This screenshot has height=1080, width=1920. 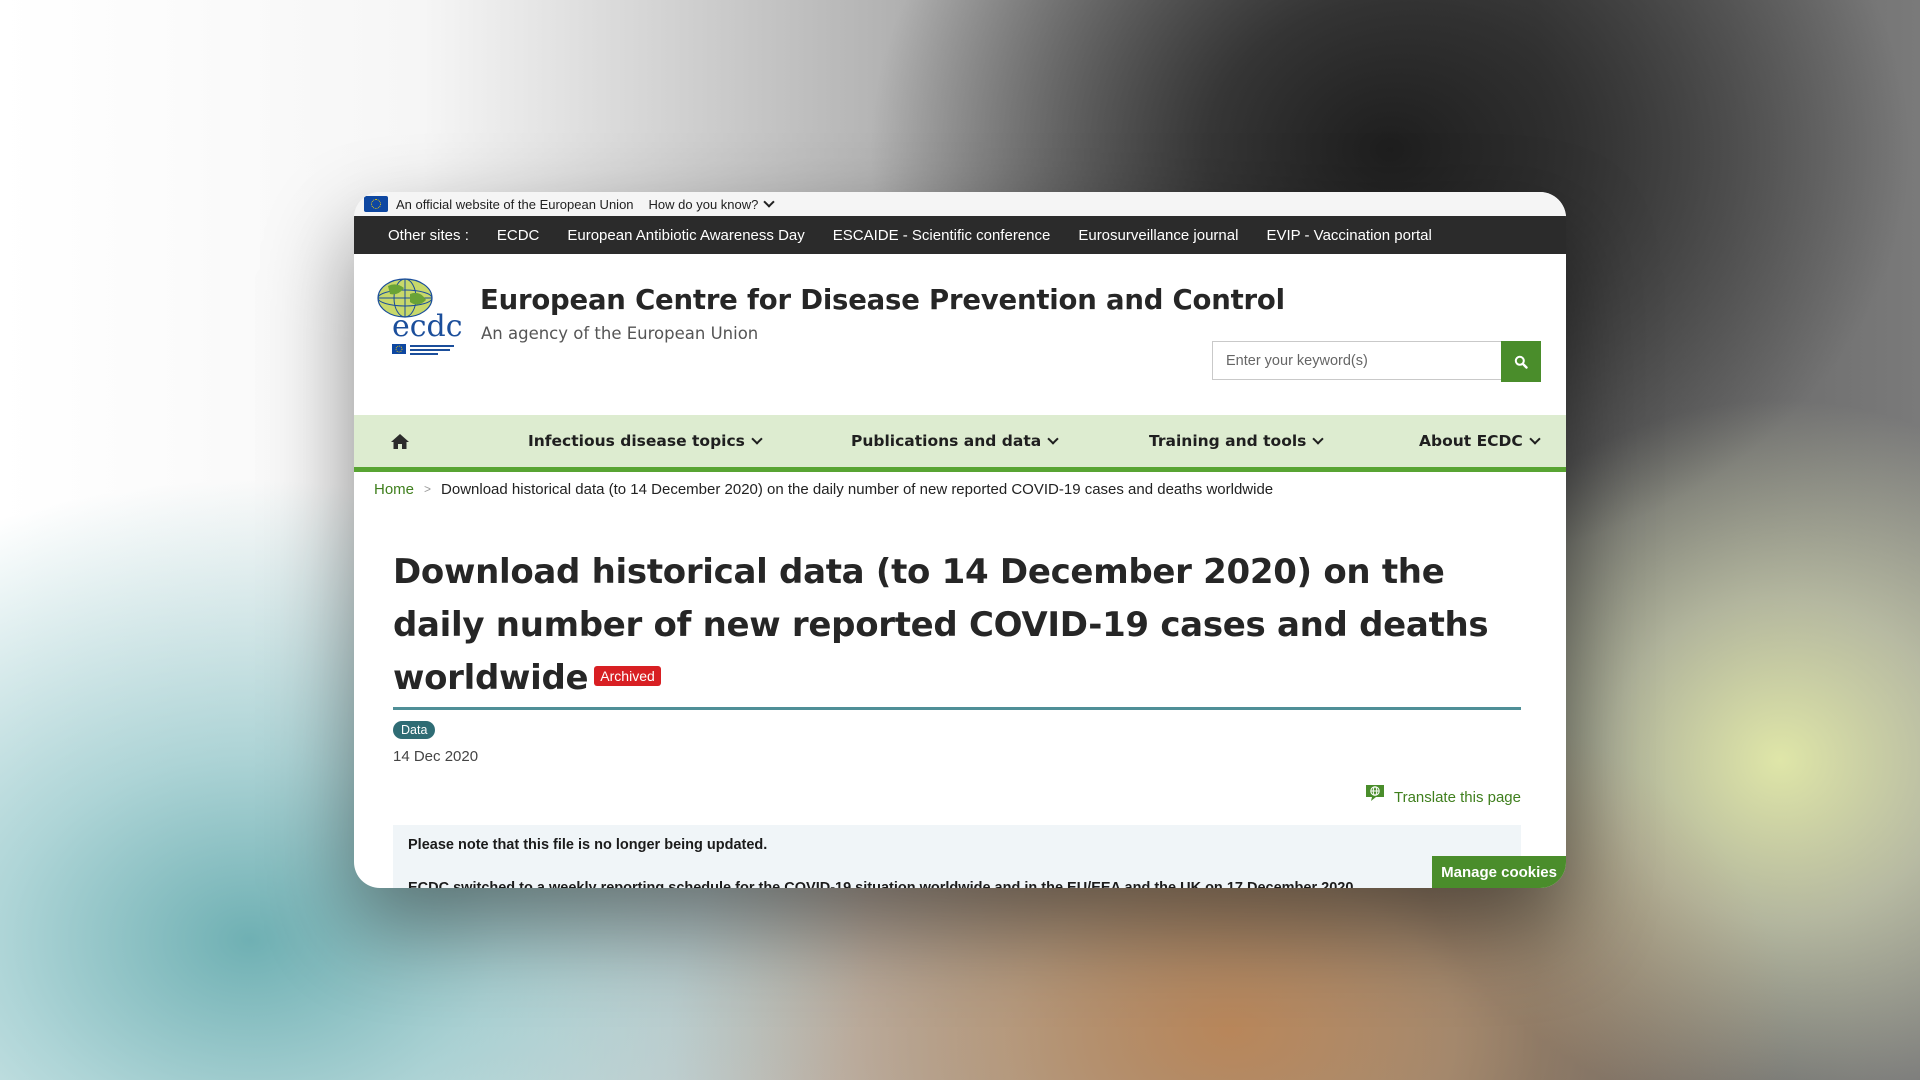 I want to click on translate-page-link: Translate this page, so click(x=957, y=796).